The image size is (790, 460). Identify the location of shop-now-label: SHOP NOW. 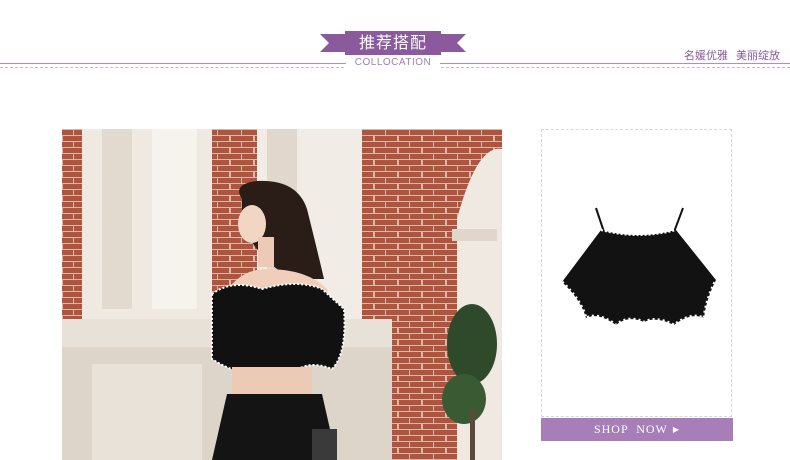
(630, 429).